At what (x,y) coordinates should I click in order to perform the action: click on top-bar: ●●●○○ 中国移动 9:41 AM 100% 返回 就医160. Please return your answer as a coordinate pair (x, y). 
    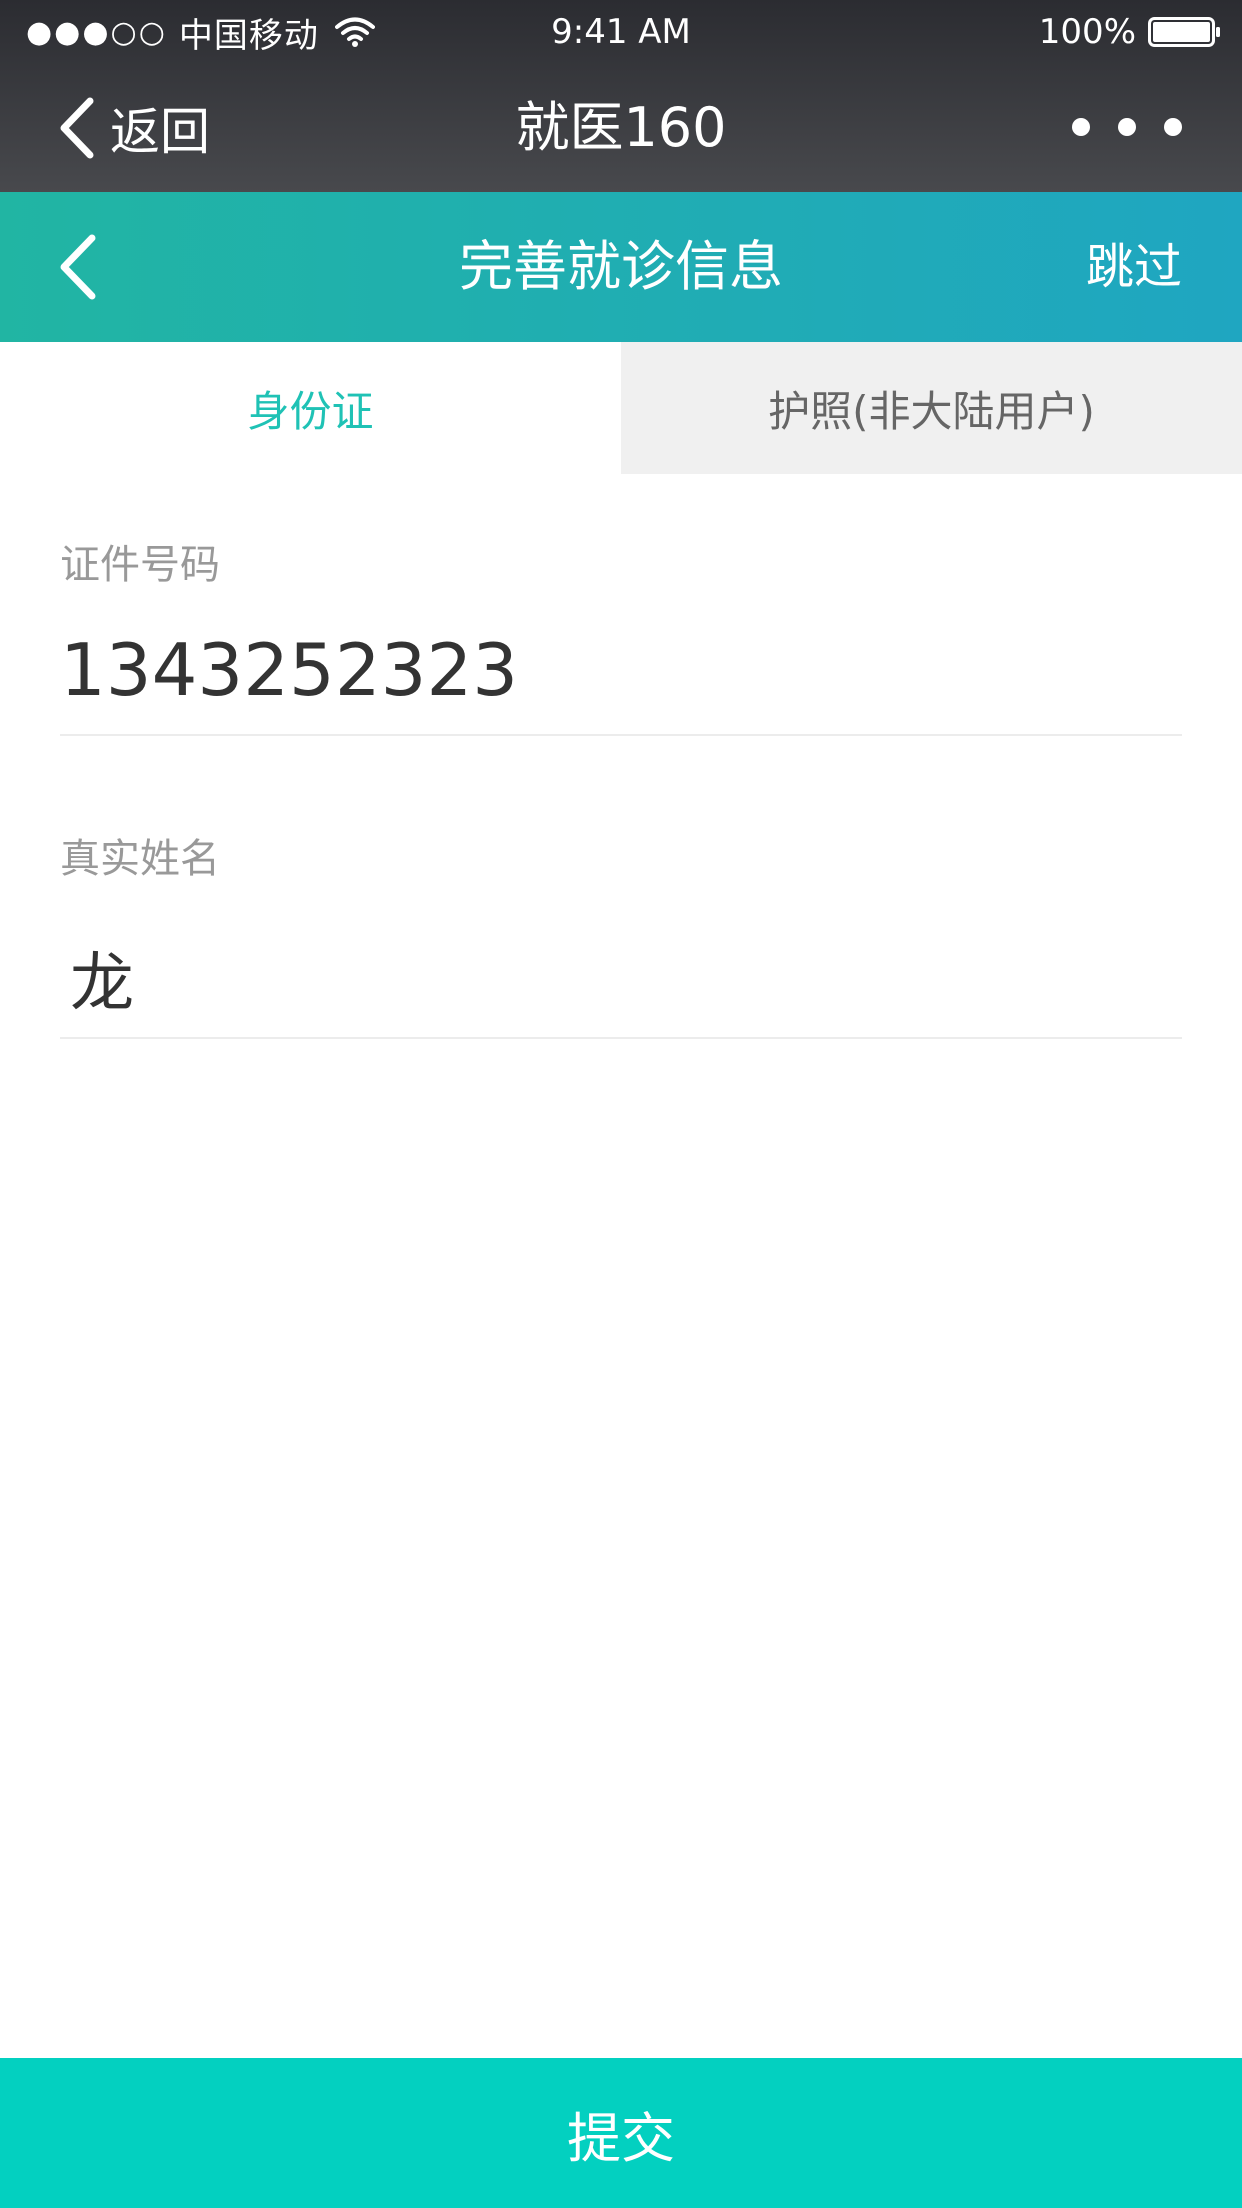
    Looking at the image, I should click on (621, 96).